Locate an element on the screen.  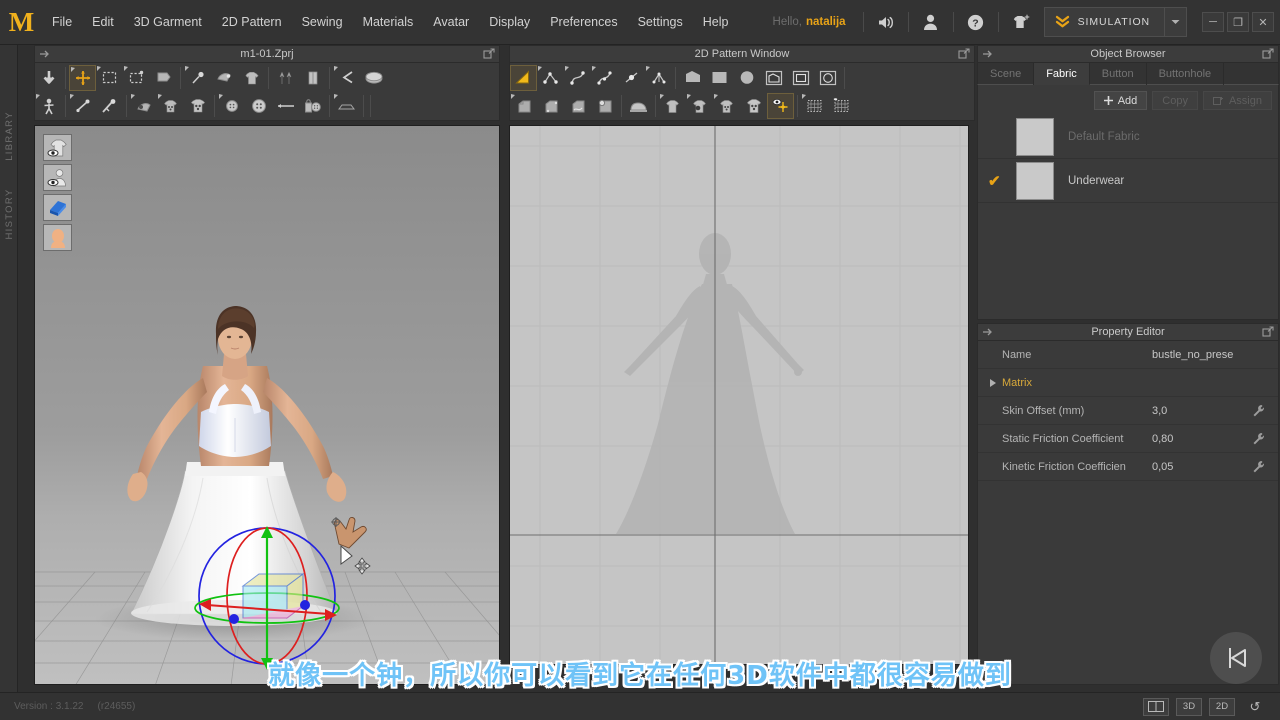
lock-fit-tool is located at coordinates (312, 106).